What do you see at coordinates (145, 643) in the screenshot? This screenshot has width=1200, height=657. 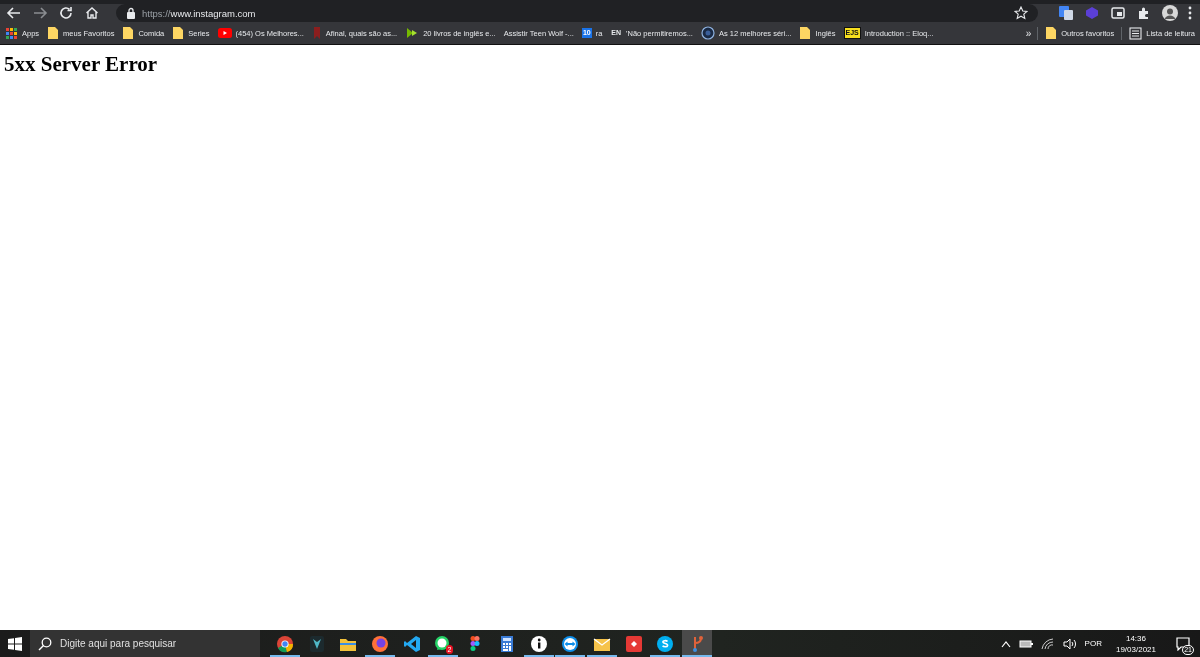 I see `search-field: Digite aqui para pesquisar` at bounding box center [145, 643].